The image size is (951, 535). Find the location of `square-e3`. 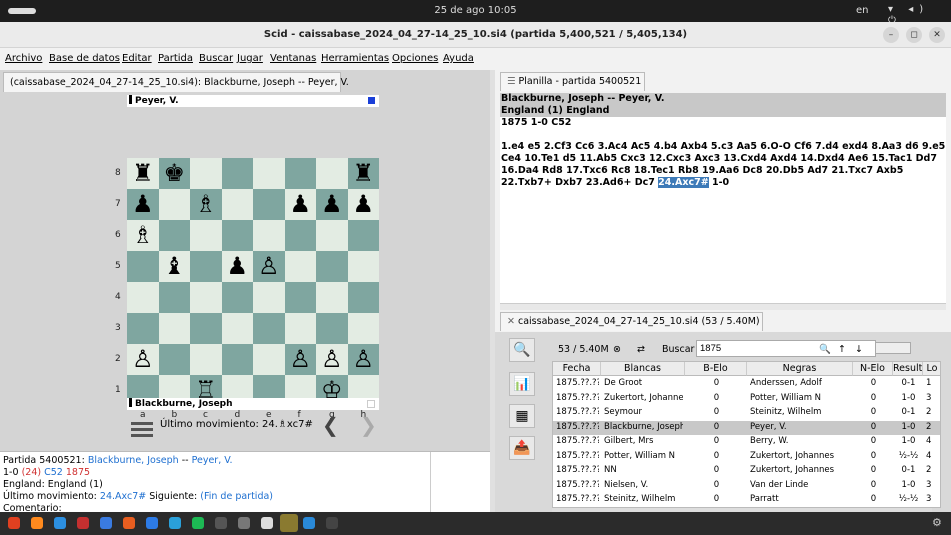

square-e3 is located at coordinates (269, 328).